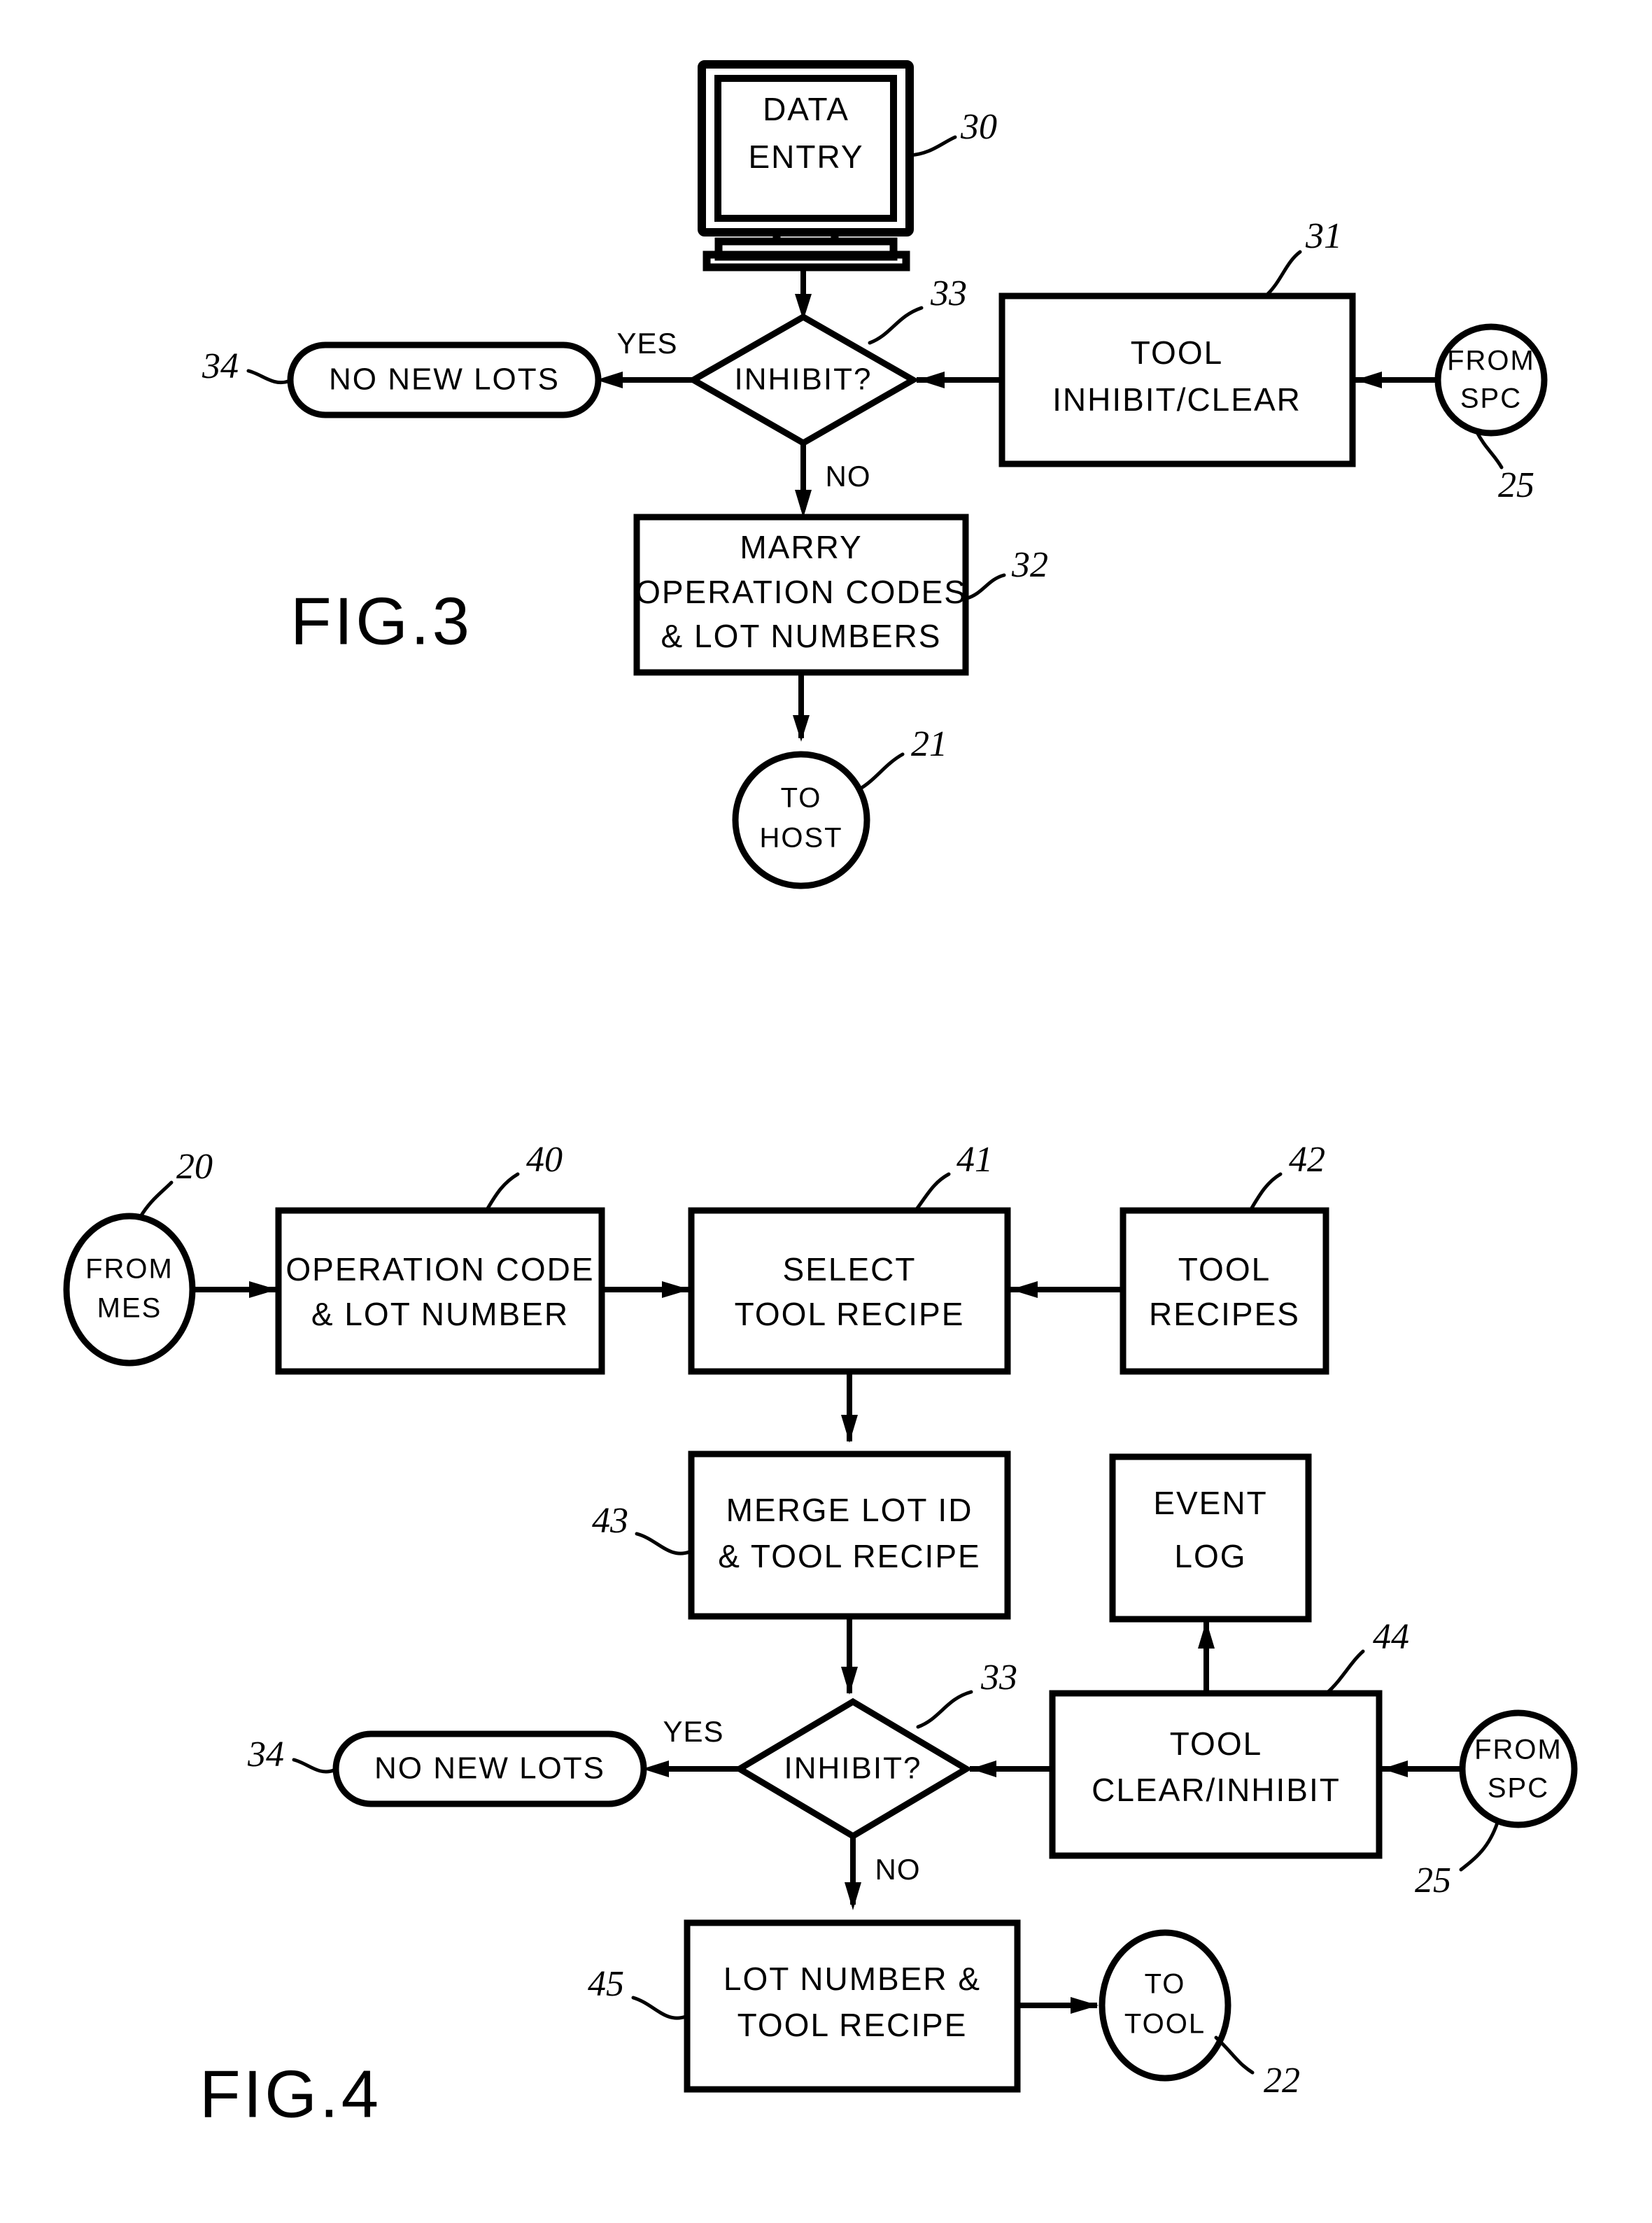  I want to click on node-from-spc-fig3: FROM SPC, so click(1491, 380).